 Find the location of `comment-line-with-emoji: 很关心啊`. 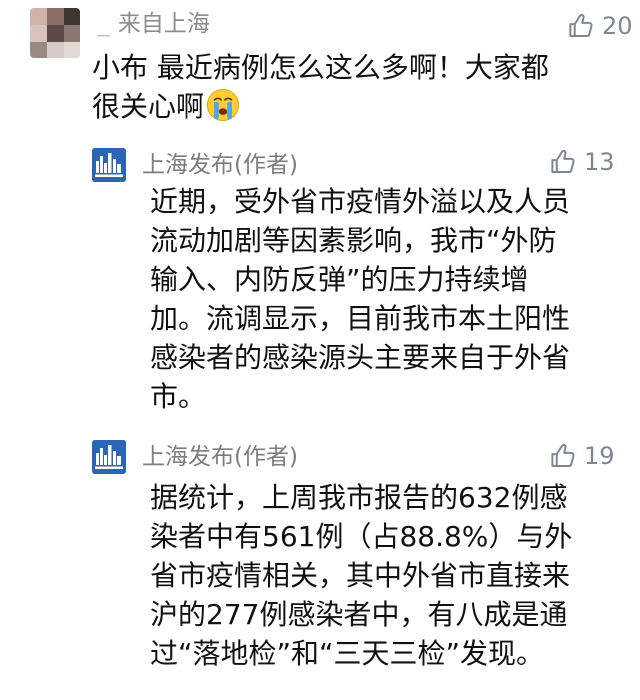

comment-line-with-emoji: 很关心啊 is located at coordinates (342, 106).